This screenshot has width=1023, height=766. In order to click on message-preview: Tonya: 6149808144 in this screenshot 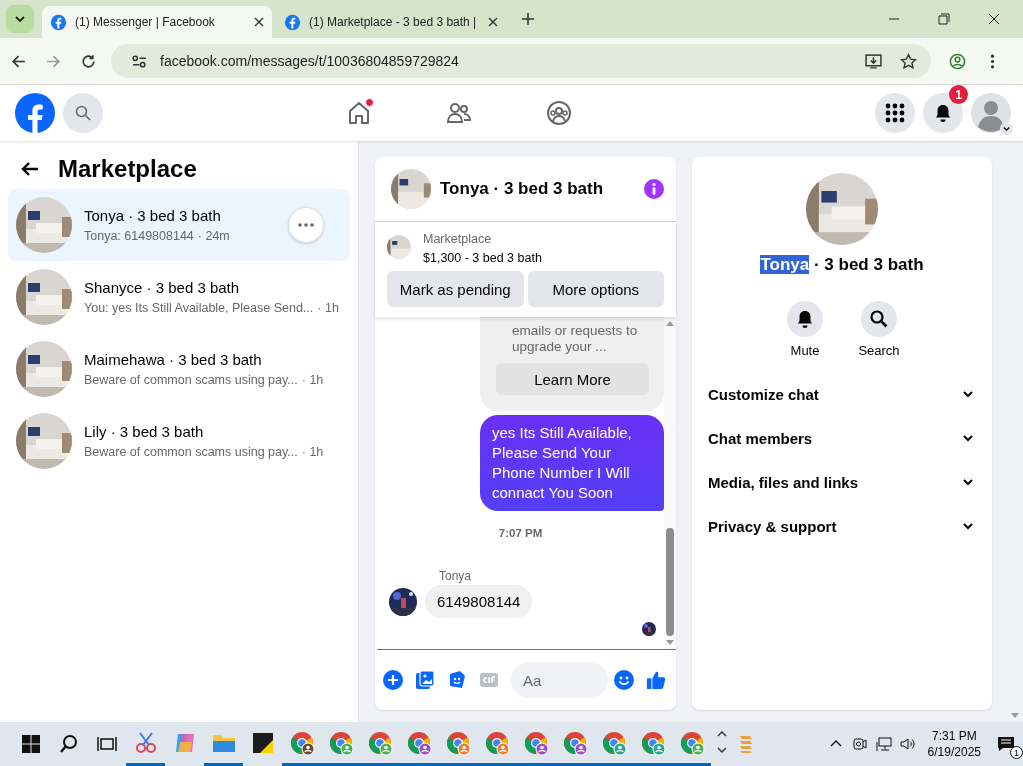, I will do `click(139, 236)`.